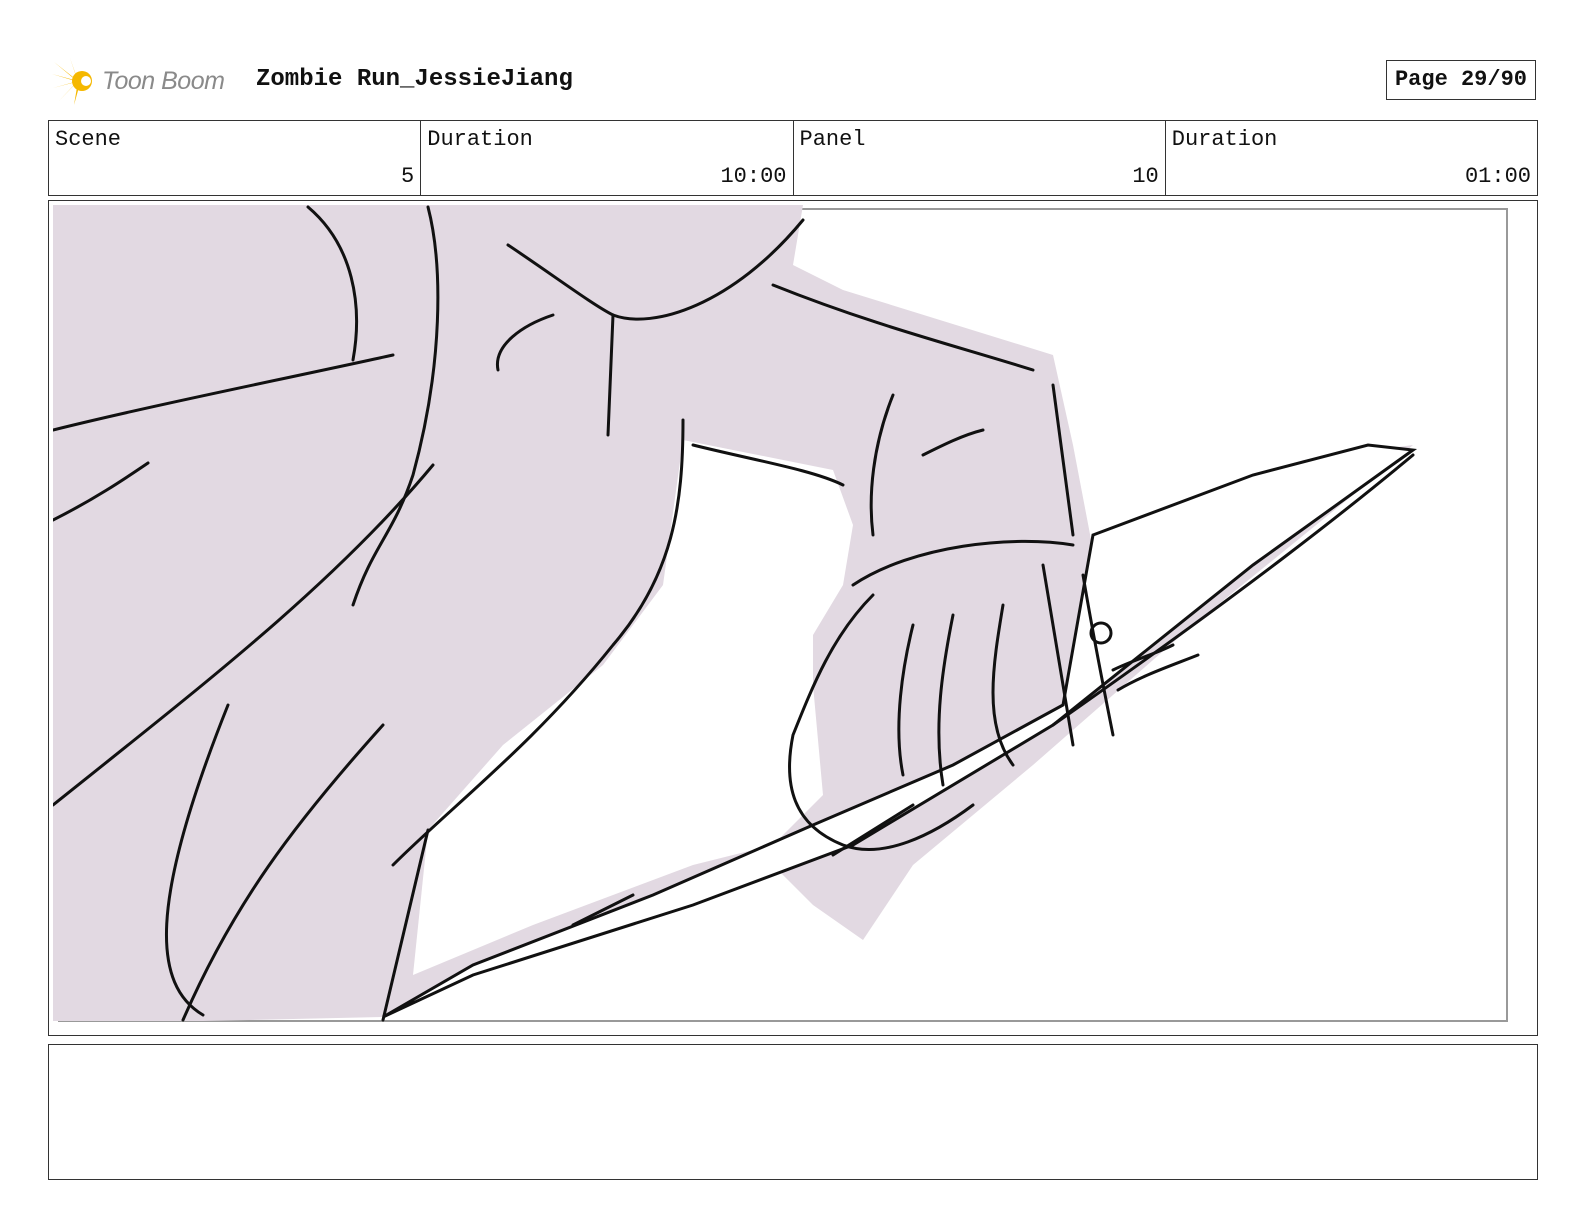 This screenshot has height=1224, width=1584. I want to click on logo-text: Toon Boom, so click(163, 80).